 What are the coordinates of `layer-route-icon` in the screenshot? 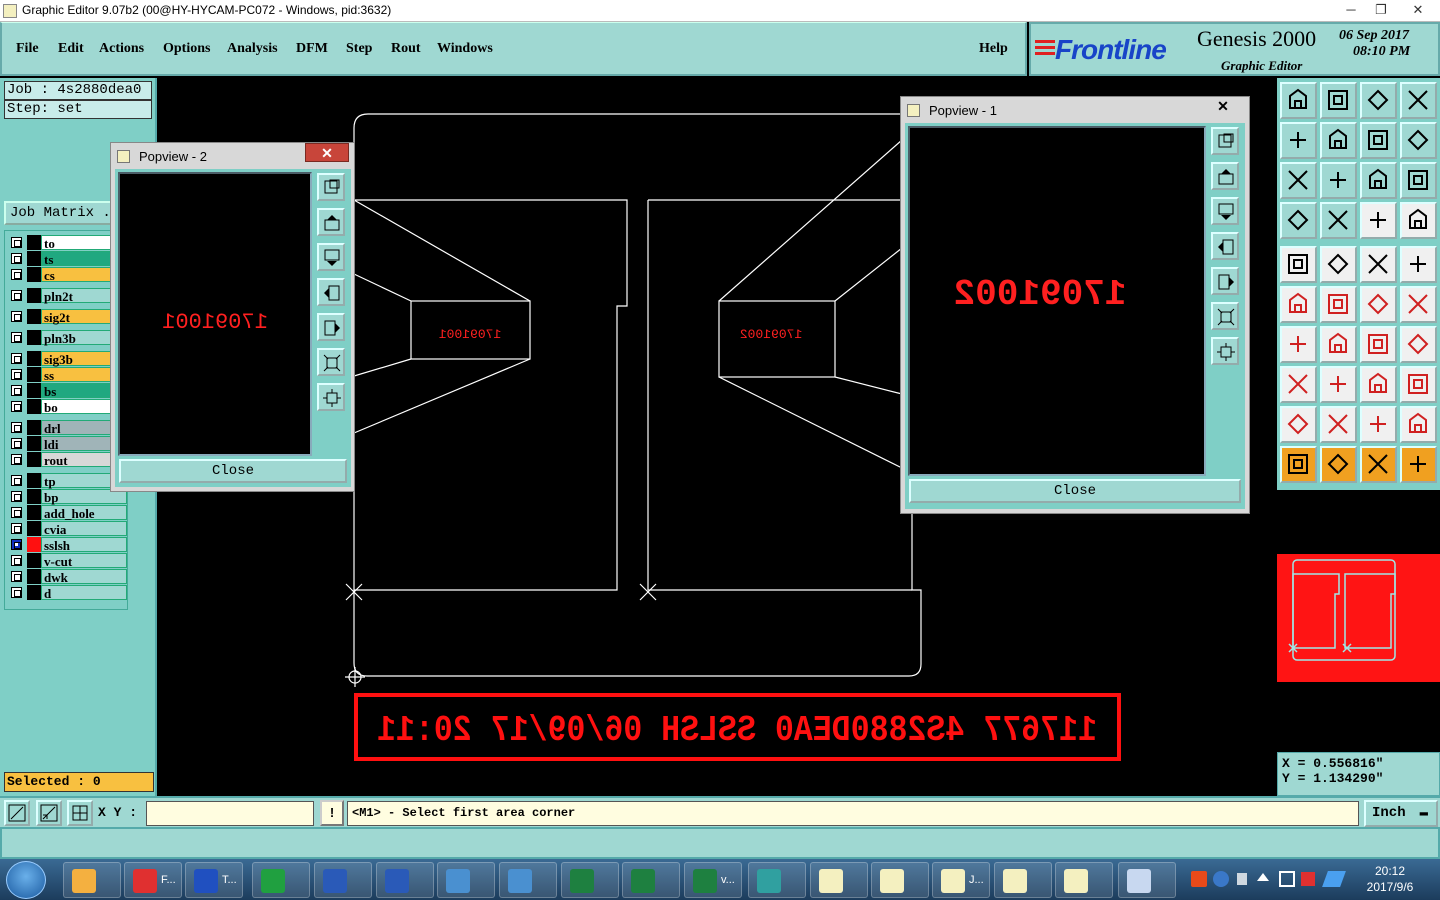 It's located at (1378, 220).